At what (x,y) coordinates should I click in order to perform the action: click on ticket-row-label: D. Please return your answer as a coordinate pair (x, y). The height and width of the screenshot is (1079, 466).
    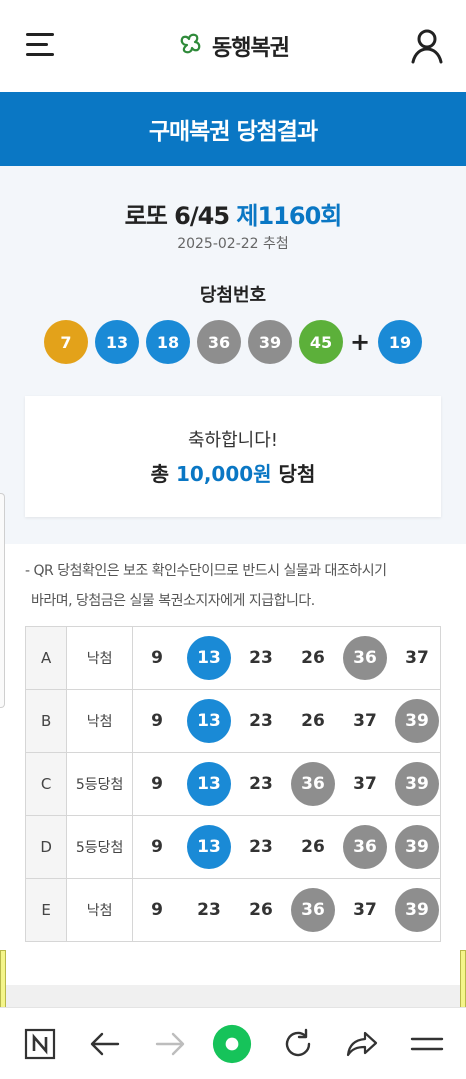
    Looking at the image, I should click on (46, 847).